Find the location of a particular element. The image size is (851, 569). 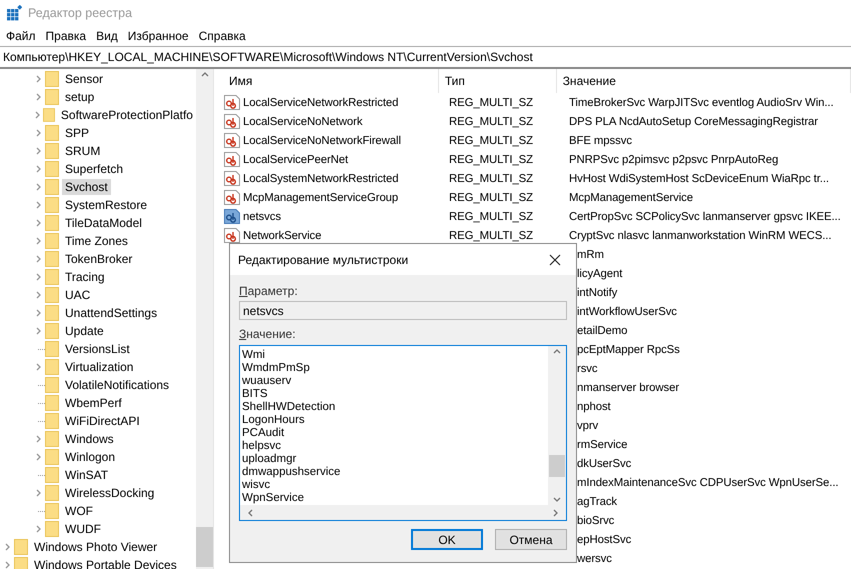

ok-button: OK is located at coordinates (447, 539).